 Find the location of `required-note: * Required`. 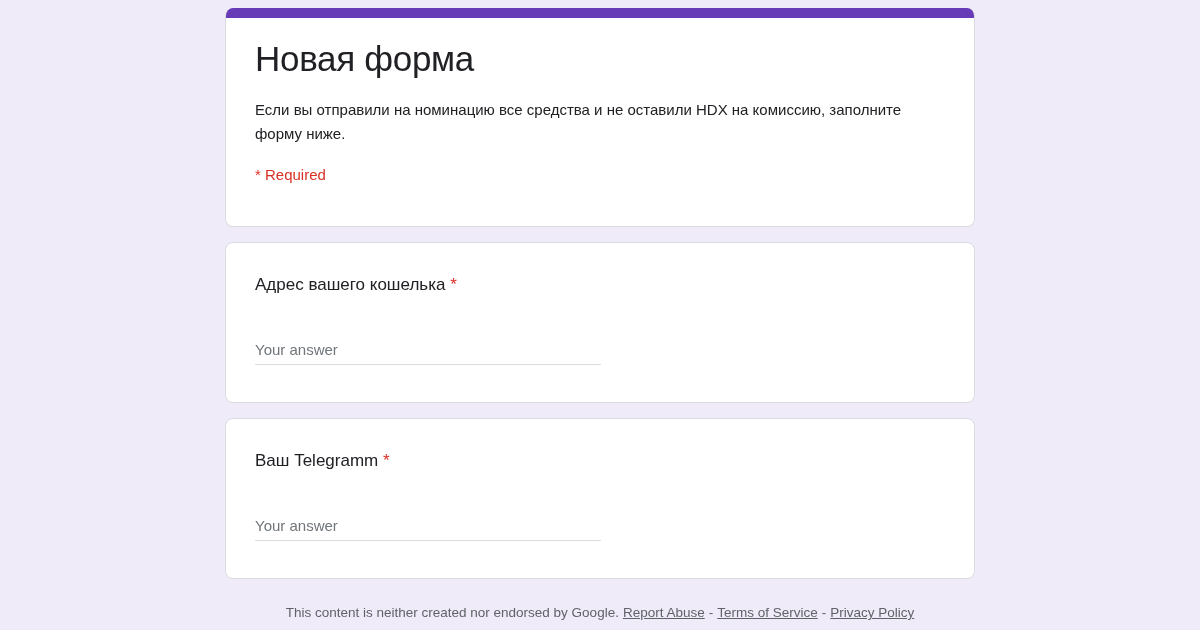

required-note: * Required is located at coordinates (291, 174).